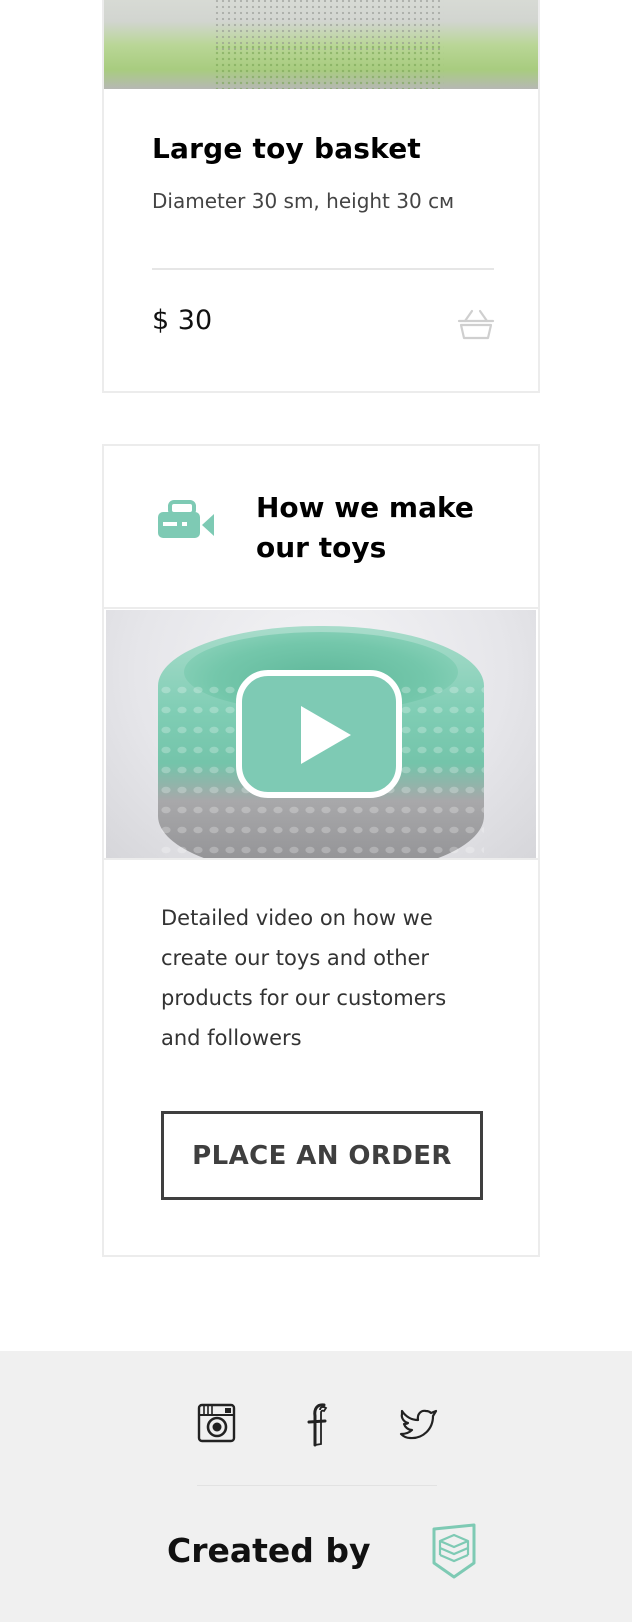 This screenshot has height=1622, width=632. What do you see at coordinates (322, 1155) in the screenshot?
I see `place-order-button: PLACE AN ORDER` at bounding box center [322, 1155].